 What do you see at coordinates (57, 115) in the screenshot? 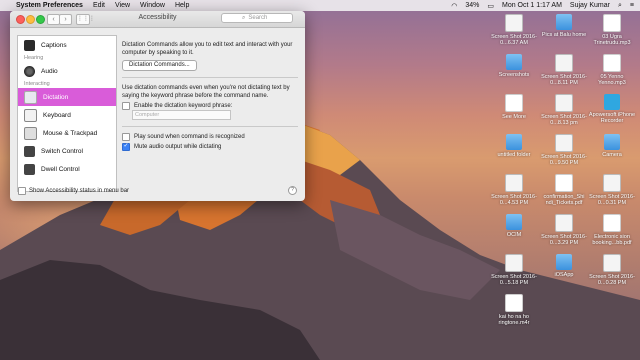
I see `sidebar-item-label: Keyboard` at bounding box center [57, 115].